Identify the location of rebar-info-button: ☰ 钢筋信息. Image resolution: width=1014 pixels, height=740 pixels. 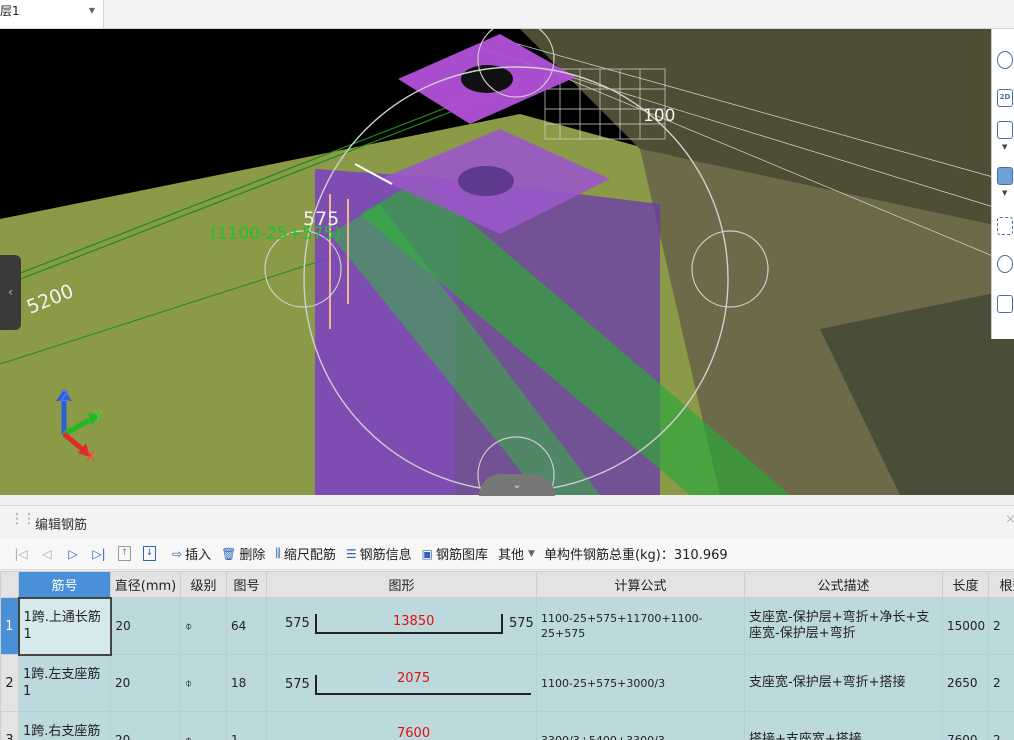
(378, 554).